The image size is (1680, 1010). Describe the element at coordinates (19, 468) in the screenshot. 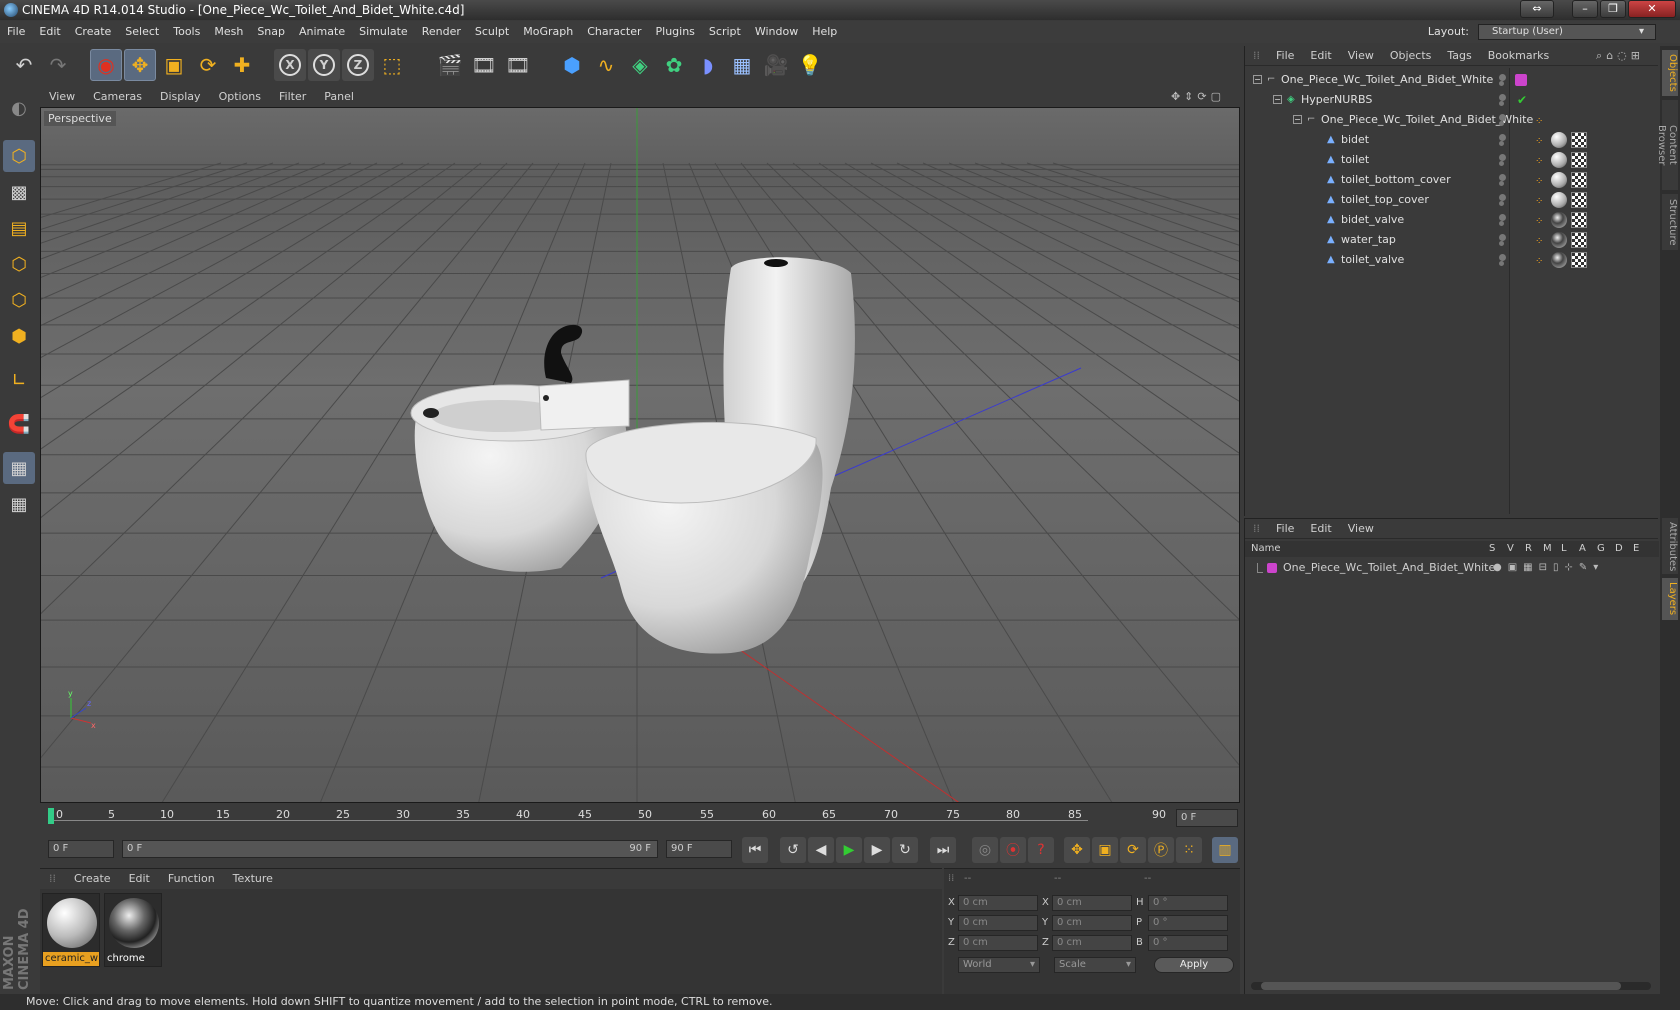

I see `locked-workplane-button: ▦` at that location.